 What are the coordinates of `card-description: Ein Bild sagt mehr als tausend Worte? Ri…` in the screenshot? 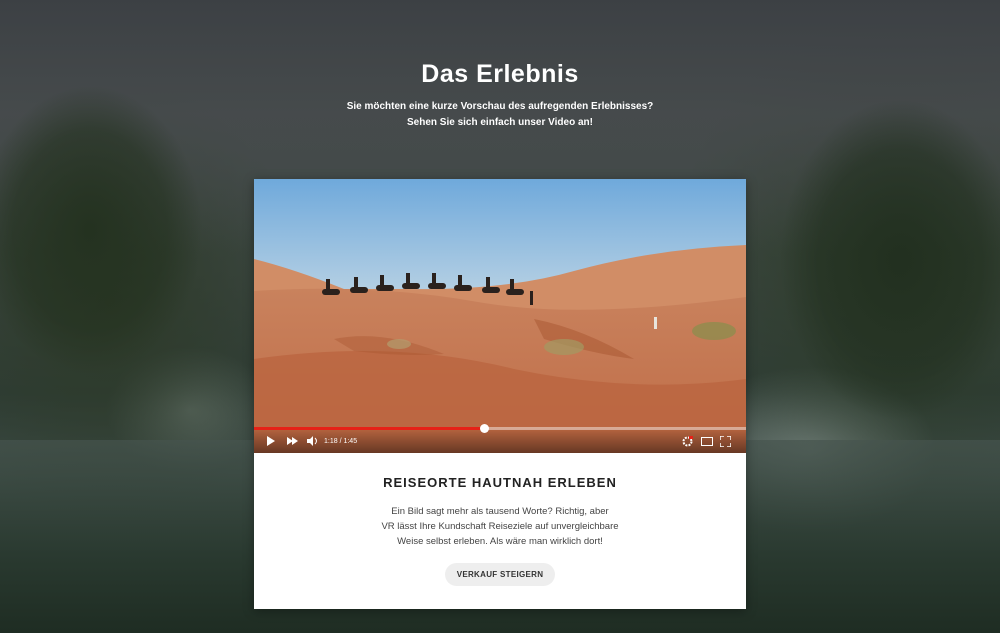 It's located at (500, 526).